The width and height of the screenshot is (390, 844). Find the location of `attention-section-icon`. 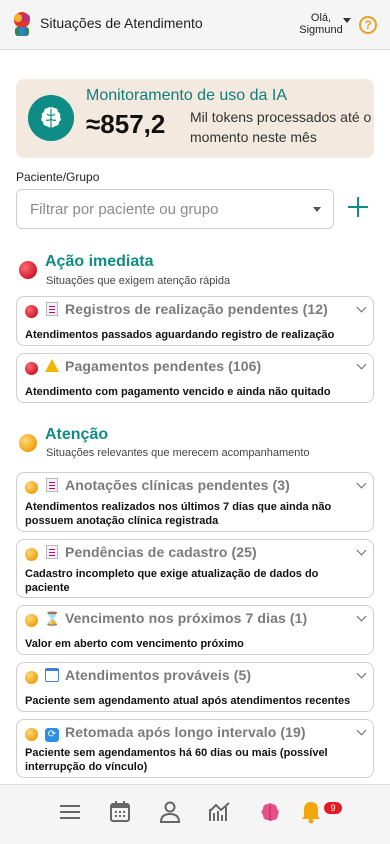

attention-section-icon is located at coordinates (28, 443).